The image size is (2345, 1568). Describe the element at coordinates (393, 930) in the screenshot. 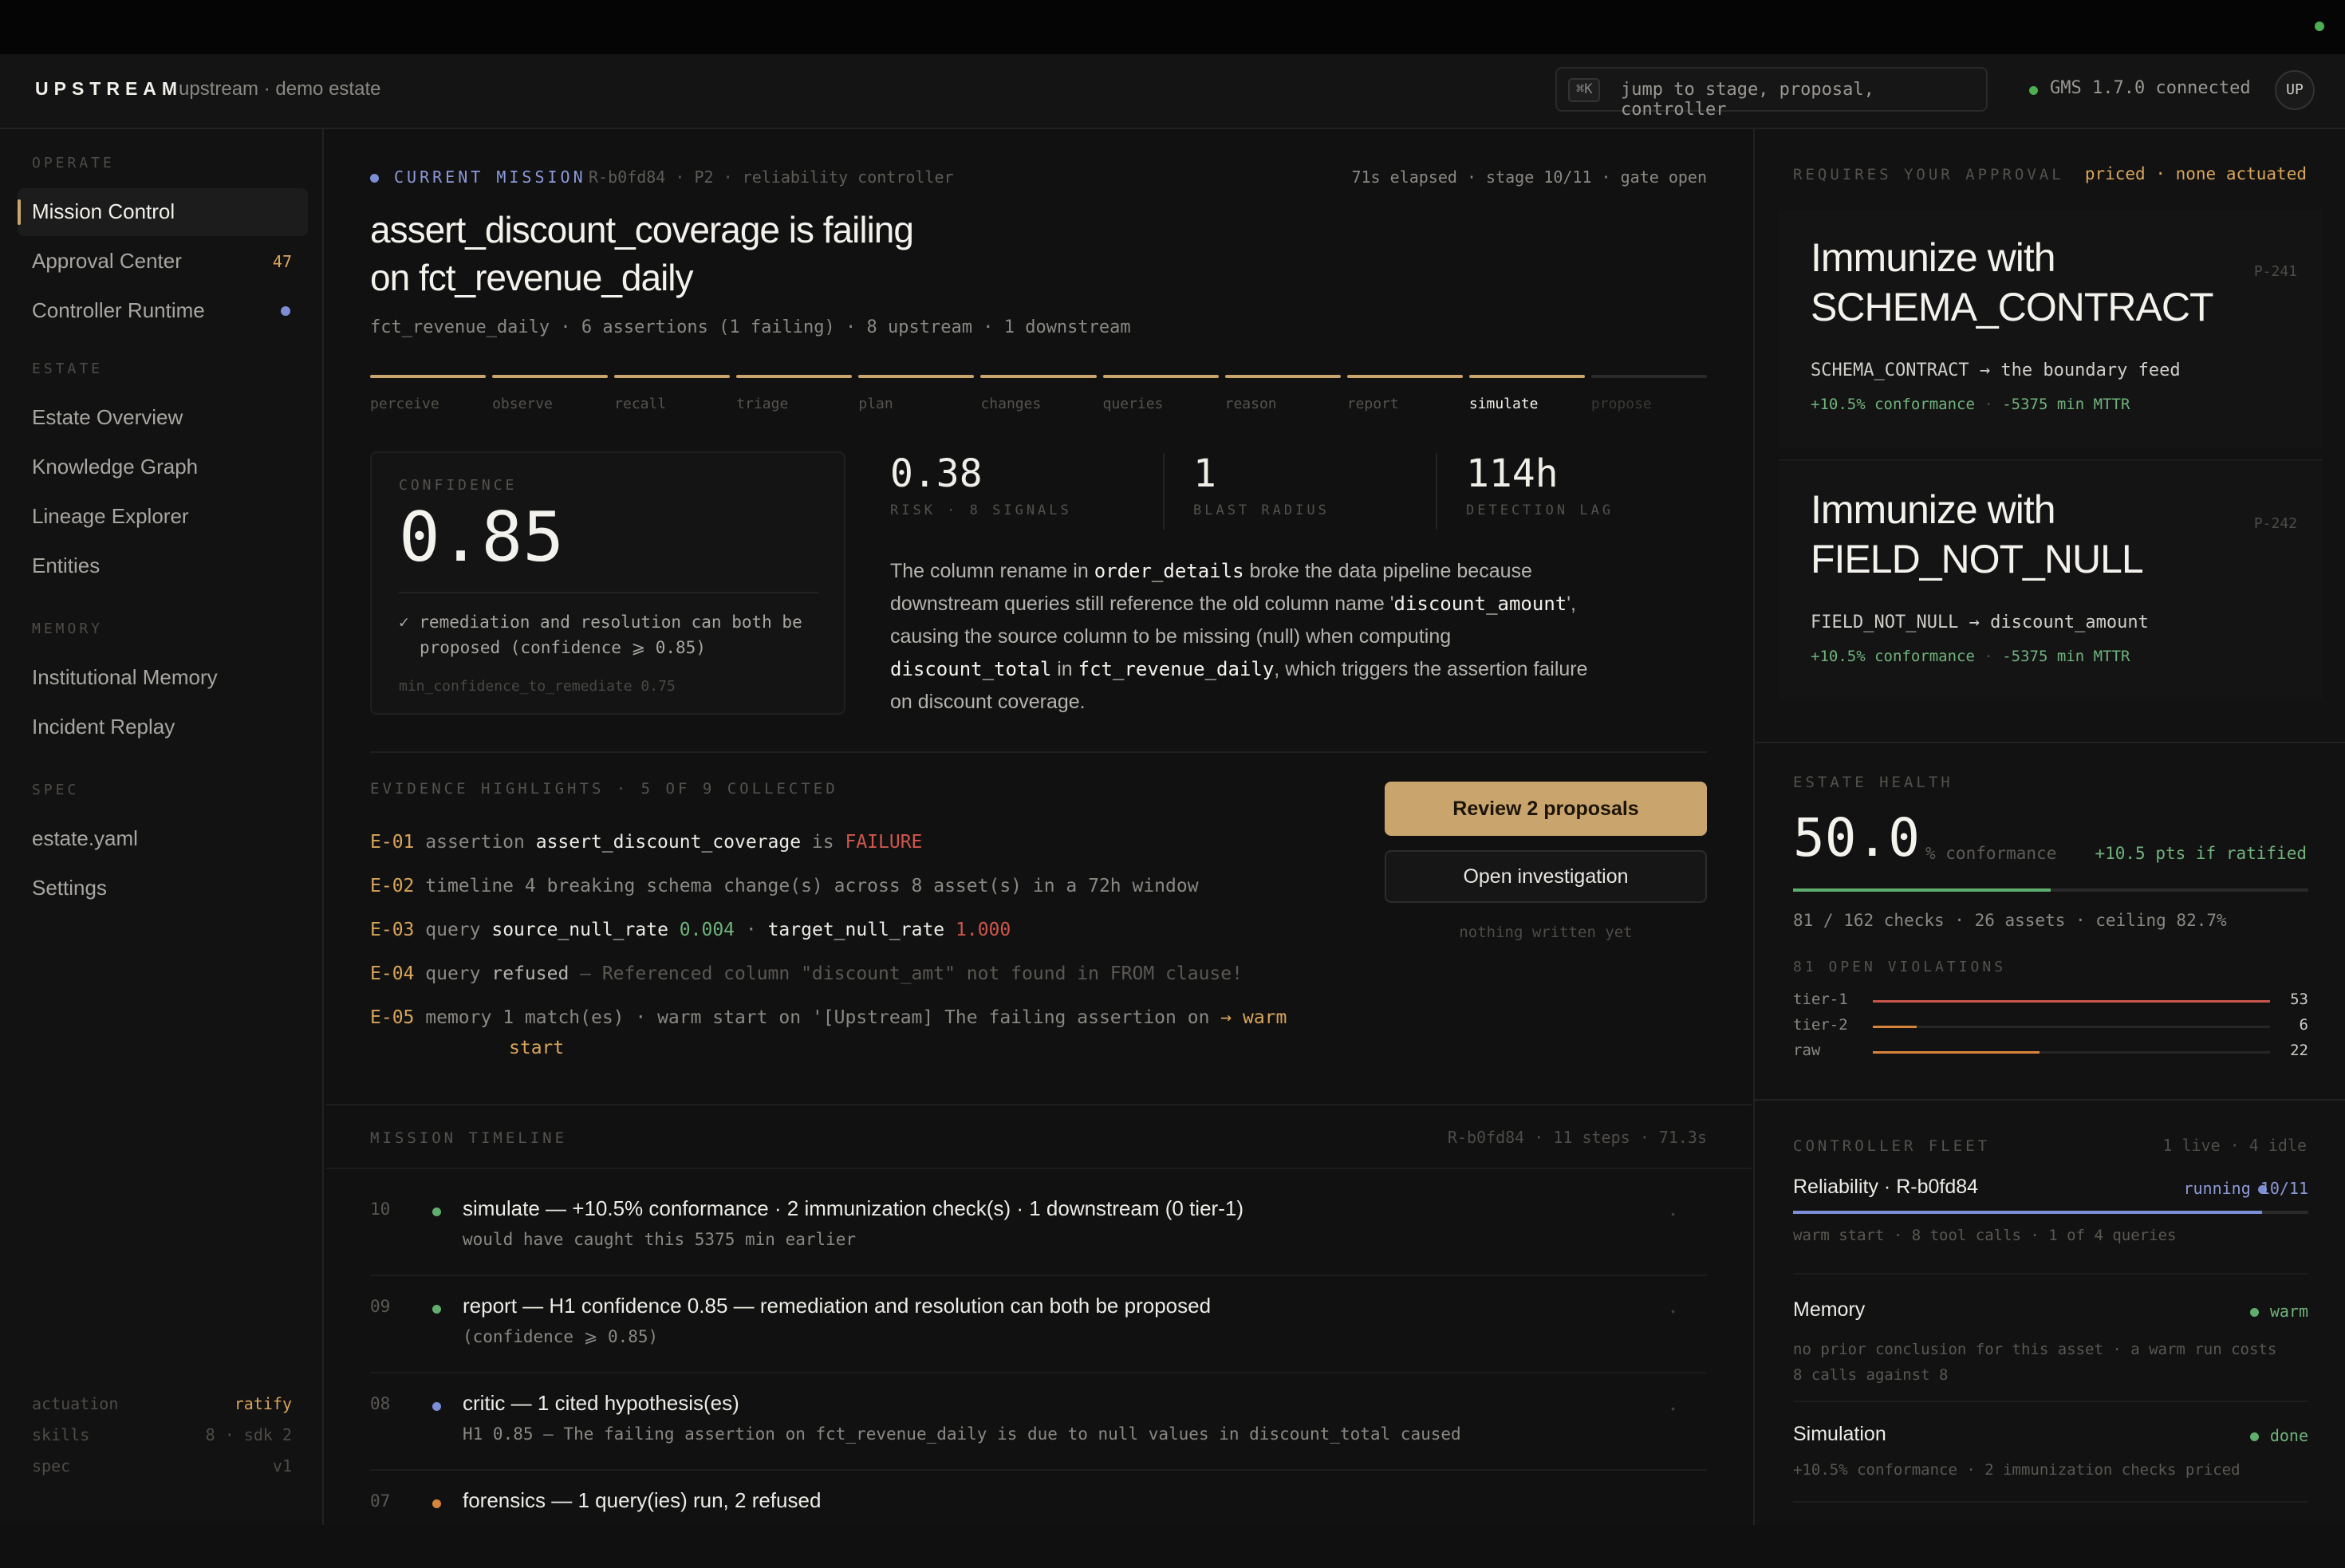

I see `evidence-id: E-03` at that location.